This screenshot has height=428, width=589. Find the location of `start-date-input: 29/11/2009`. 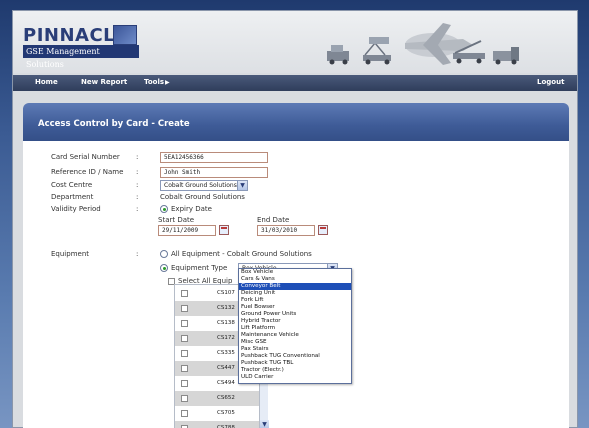

start-date-input: 29/11/2009 is located at coordinates (187, 230).